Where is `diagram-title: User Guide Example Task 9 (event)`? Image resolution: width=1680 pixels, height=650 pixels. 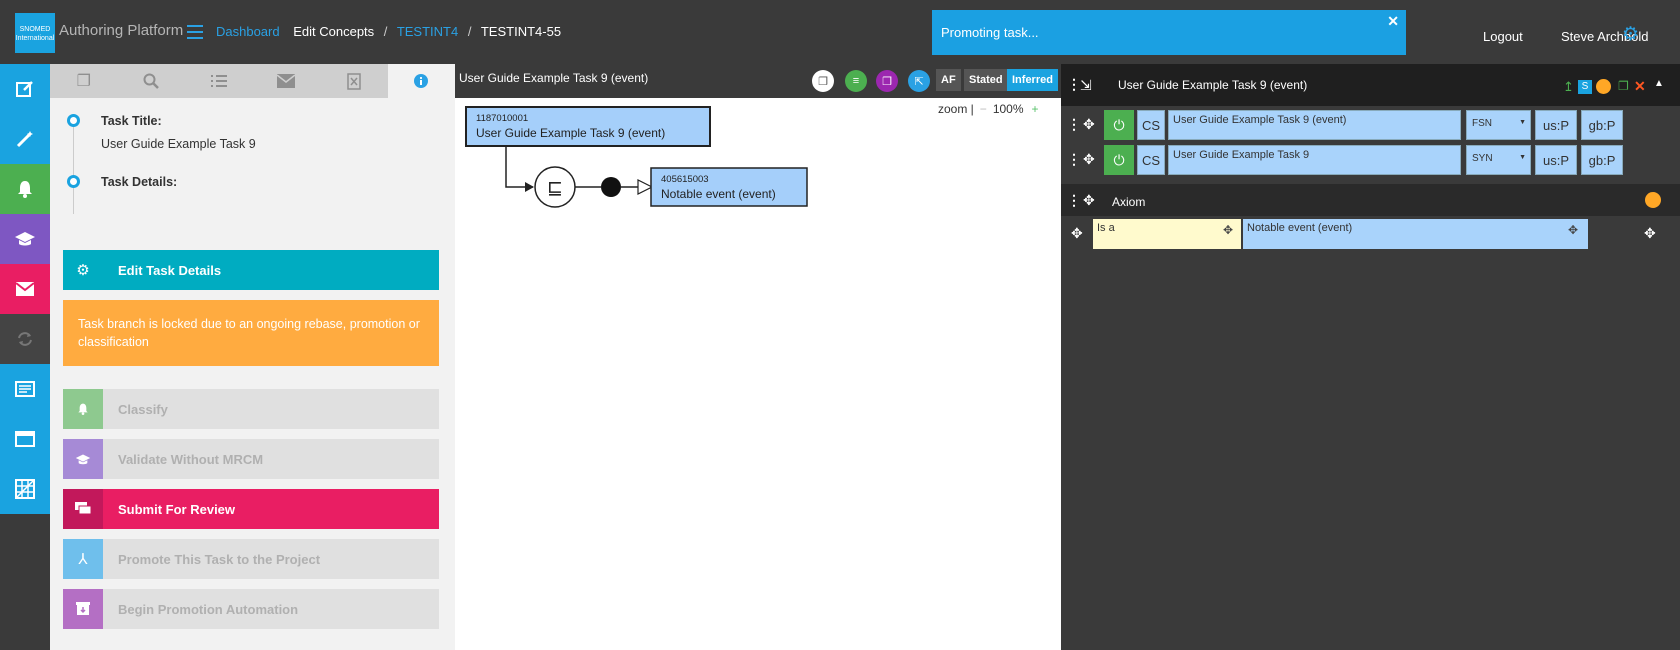 diagram-title: User Guide Example Task 9 (event) is located at coordinates (554, 78).